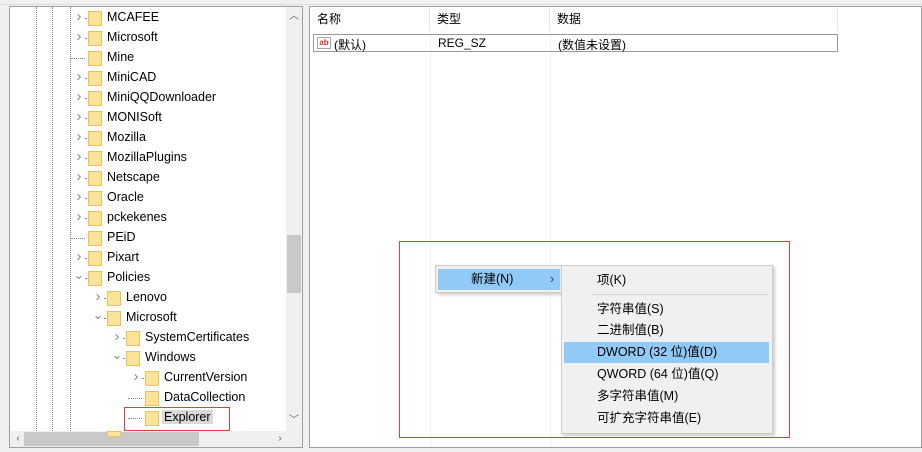 The height and width of the screenshot is (452, 922). I want to click on submenu-item-label: 可扩充字符串值(E), so click(649, 418).